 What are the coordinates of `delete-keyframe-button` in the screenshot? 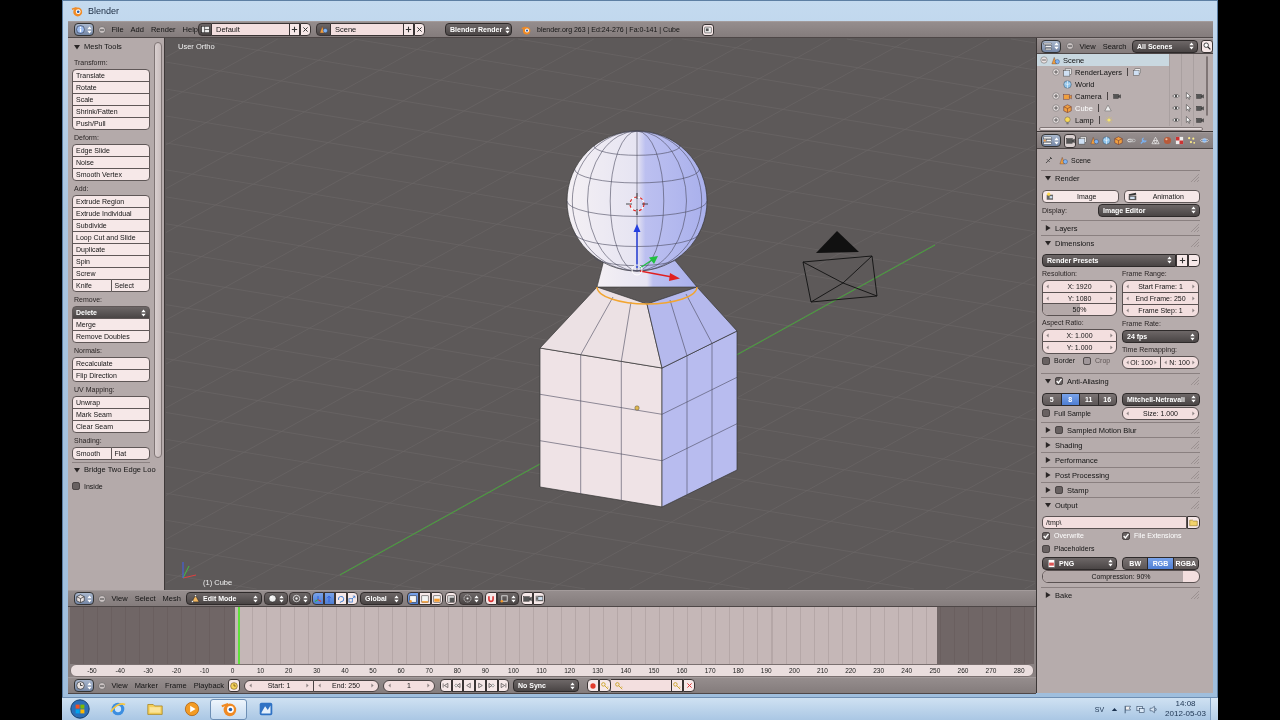 It's located at (689, 685).